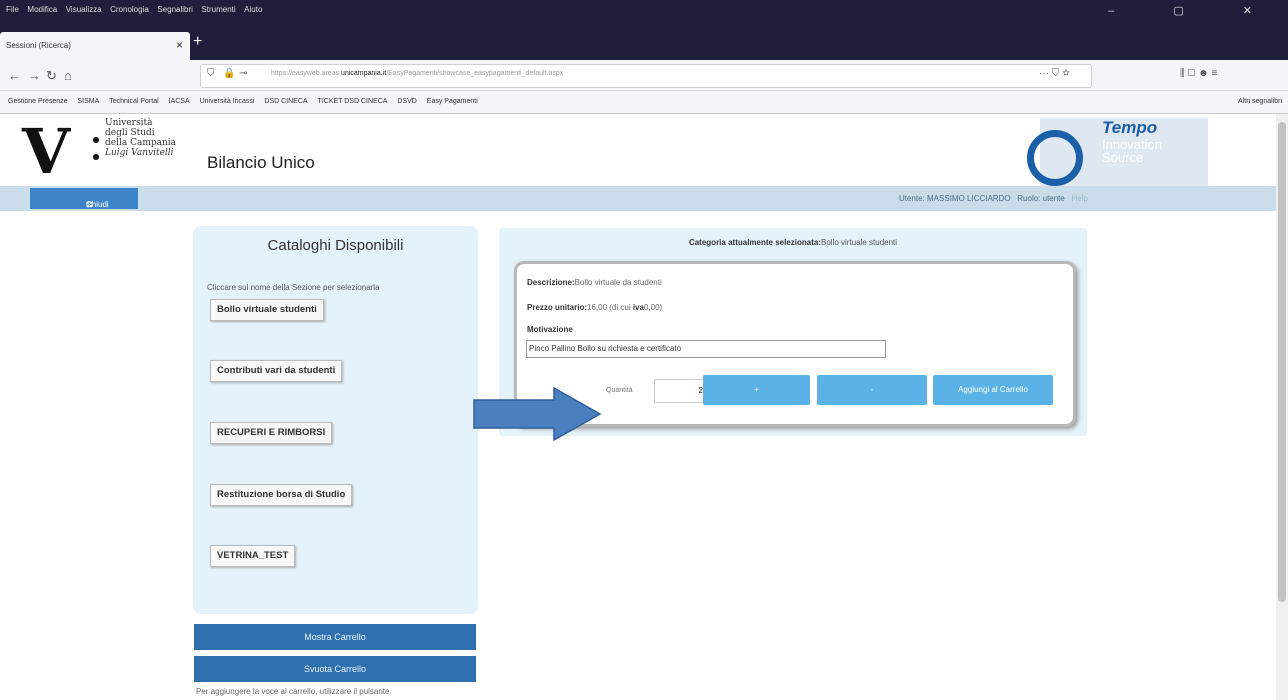 The height and width of the screenshot is (700, 1288). I want to click on shield-icon: ⛉, so click(211, 73).